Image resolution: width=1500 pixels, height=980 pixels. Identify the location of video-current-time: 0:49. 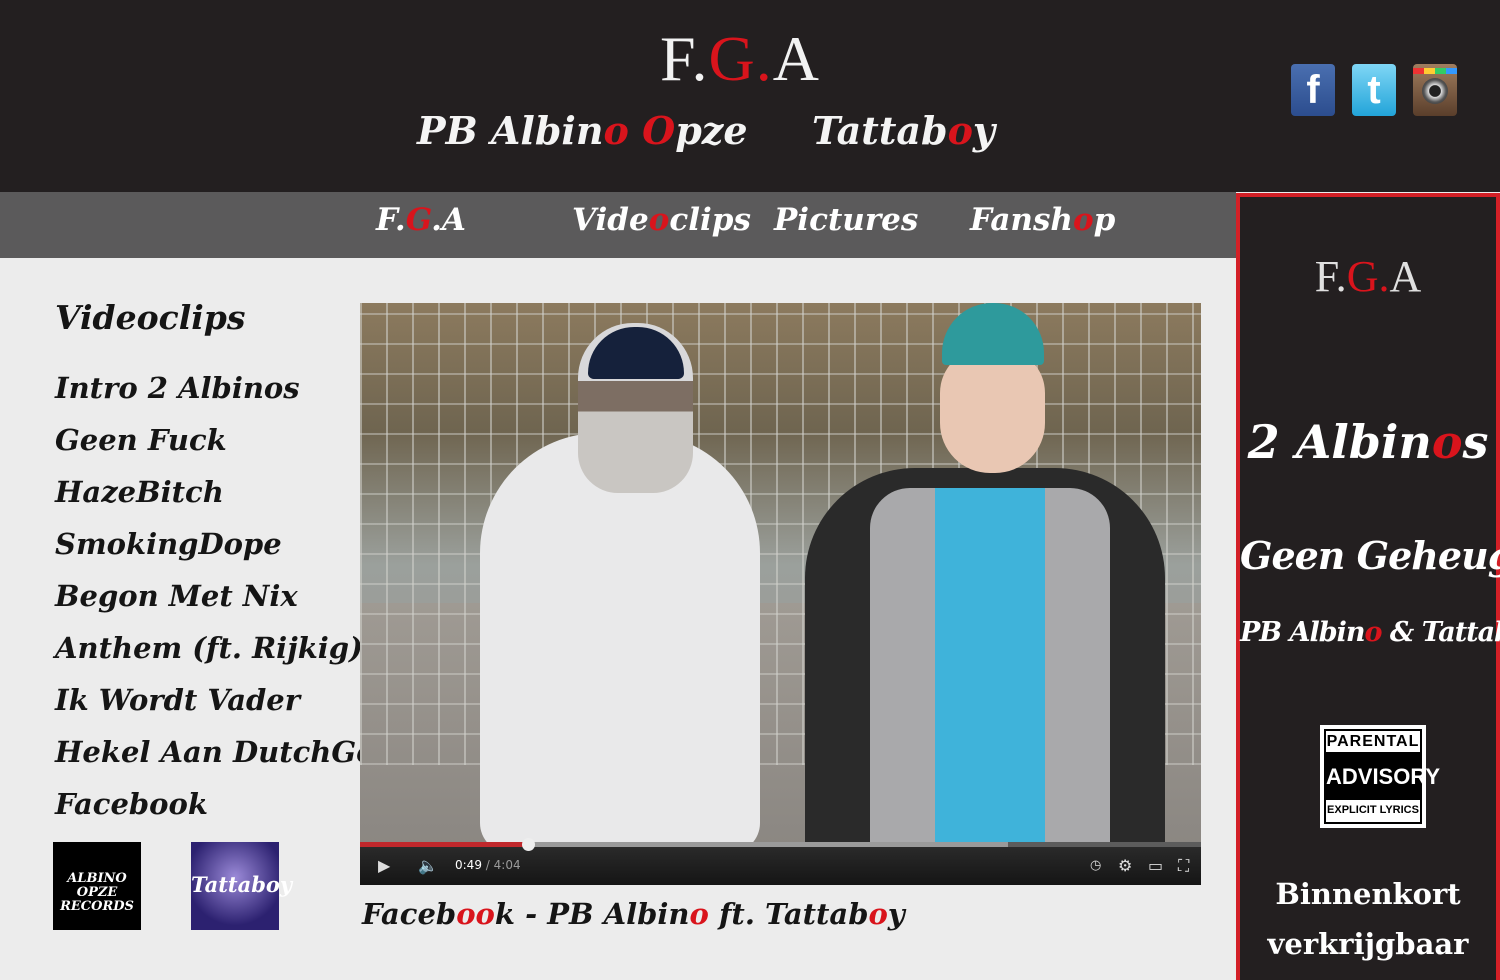
(468, 865).